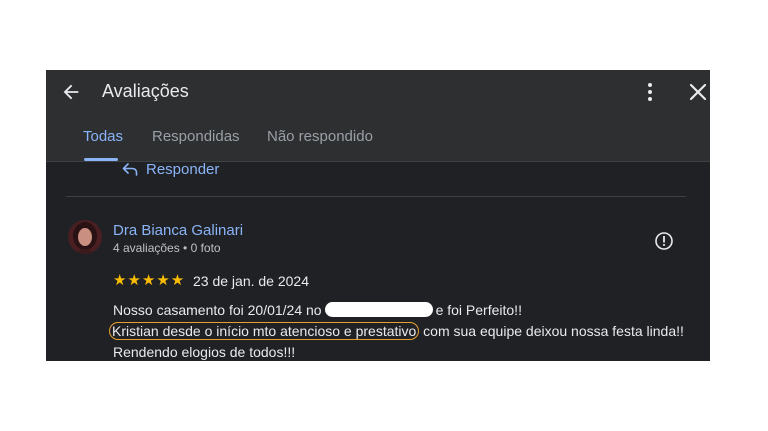 The image size is (768, 431). I want to click on review-text-part2: e foi Perfeito!!, so click(478, 310).